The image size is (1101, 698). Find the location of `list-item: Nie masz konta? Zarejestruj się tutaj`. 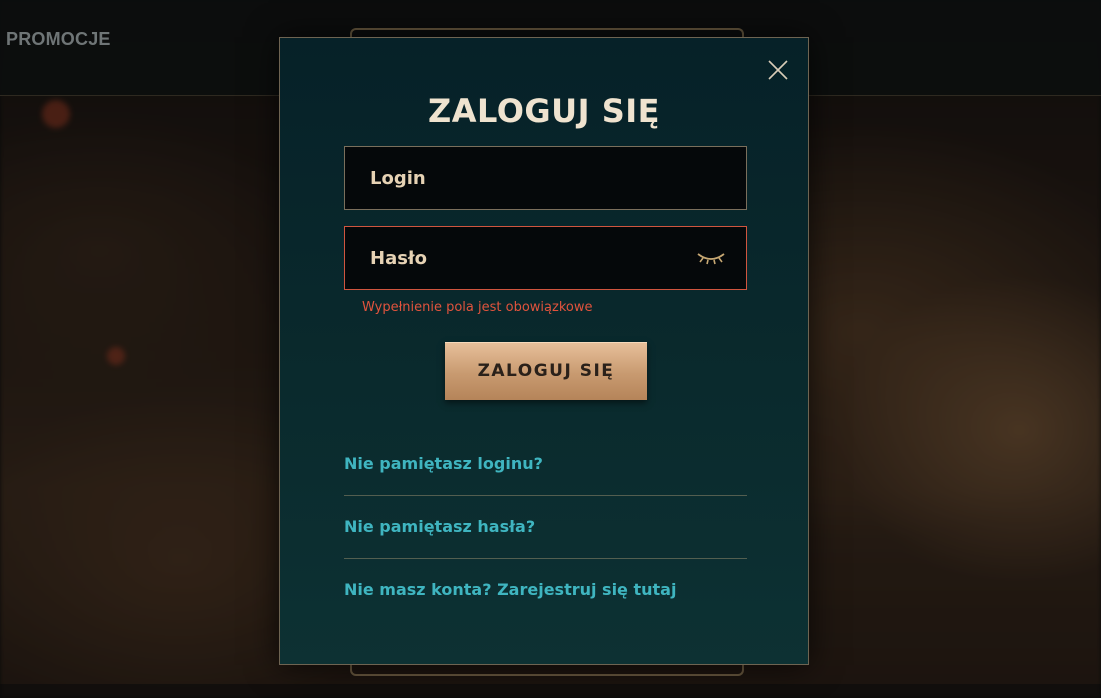

list-item: Nie masz konta? Zarejestruj się tutaj is located at coordinates (545, 590).